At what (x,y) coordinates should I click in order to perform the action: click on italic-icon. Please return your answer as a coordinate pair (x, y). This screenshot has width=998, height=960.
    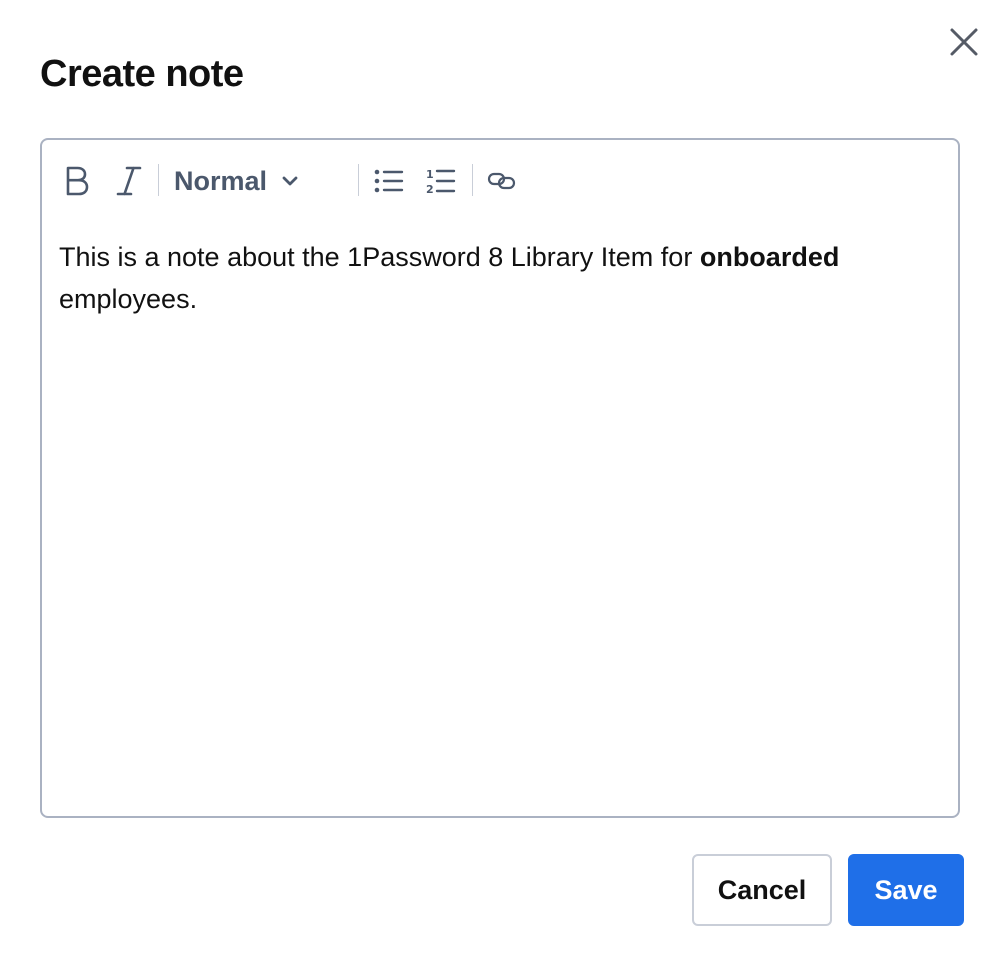
    Looking at the image, I should click on (129, 181).